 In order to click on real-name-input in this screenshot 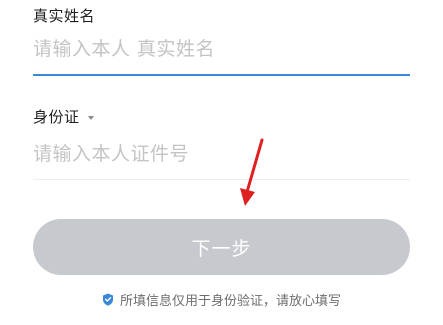, I will do `click(221, 49)`.